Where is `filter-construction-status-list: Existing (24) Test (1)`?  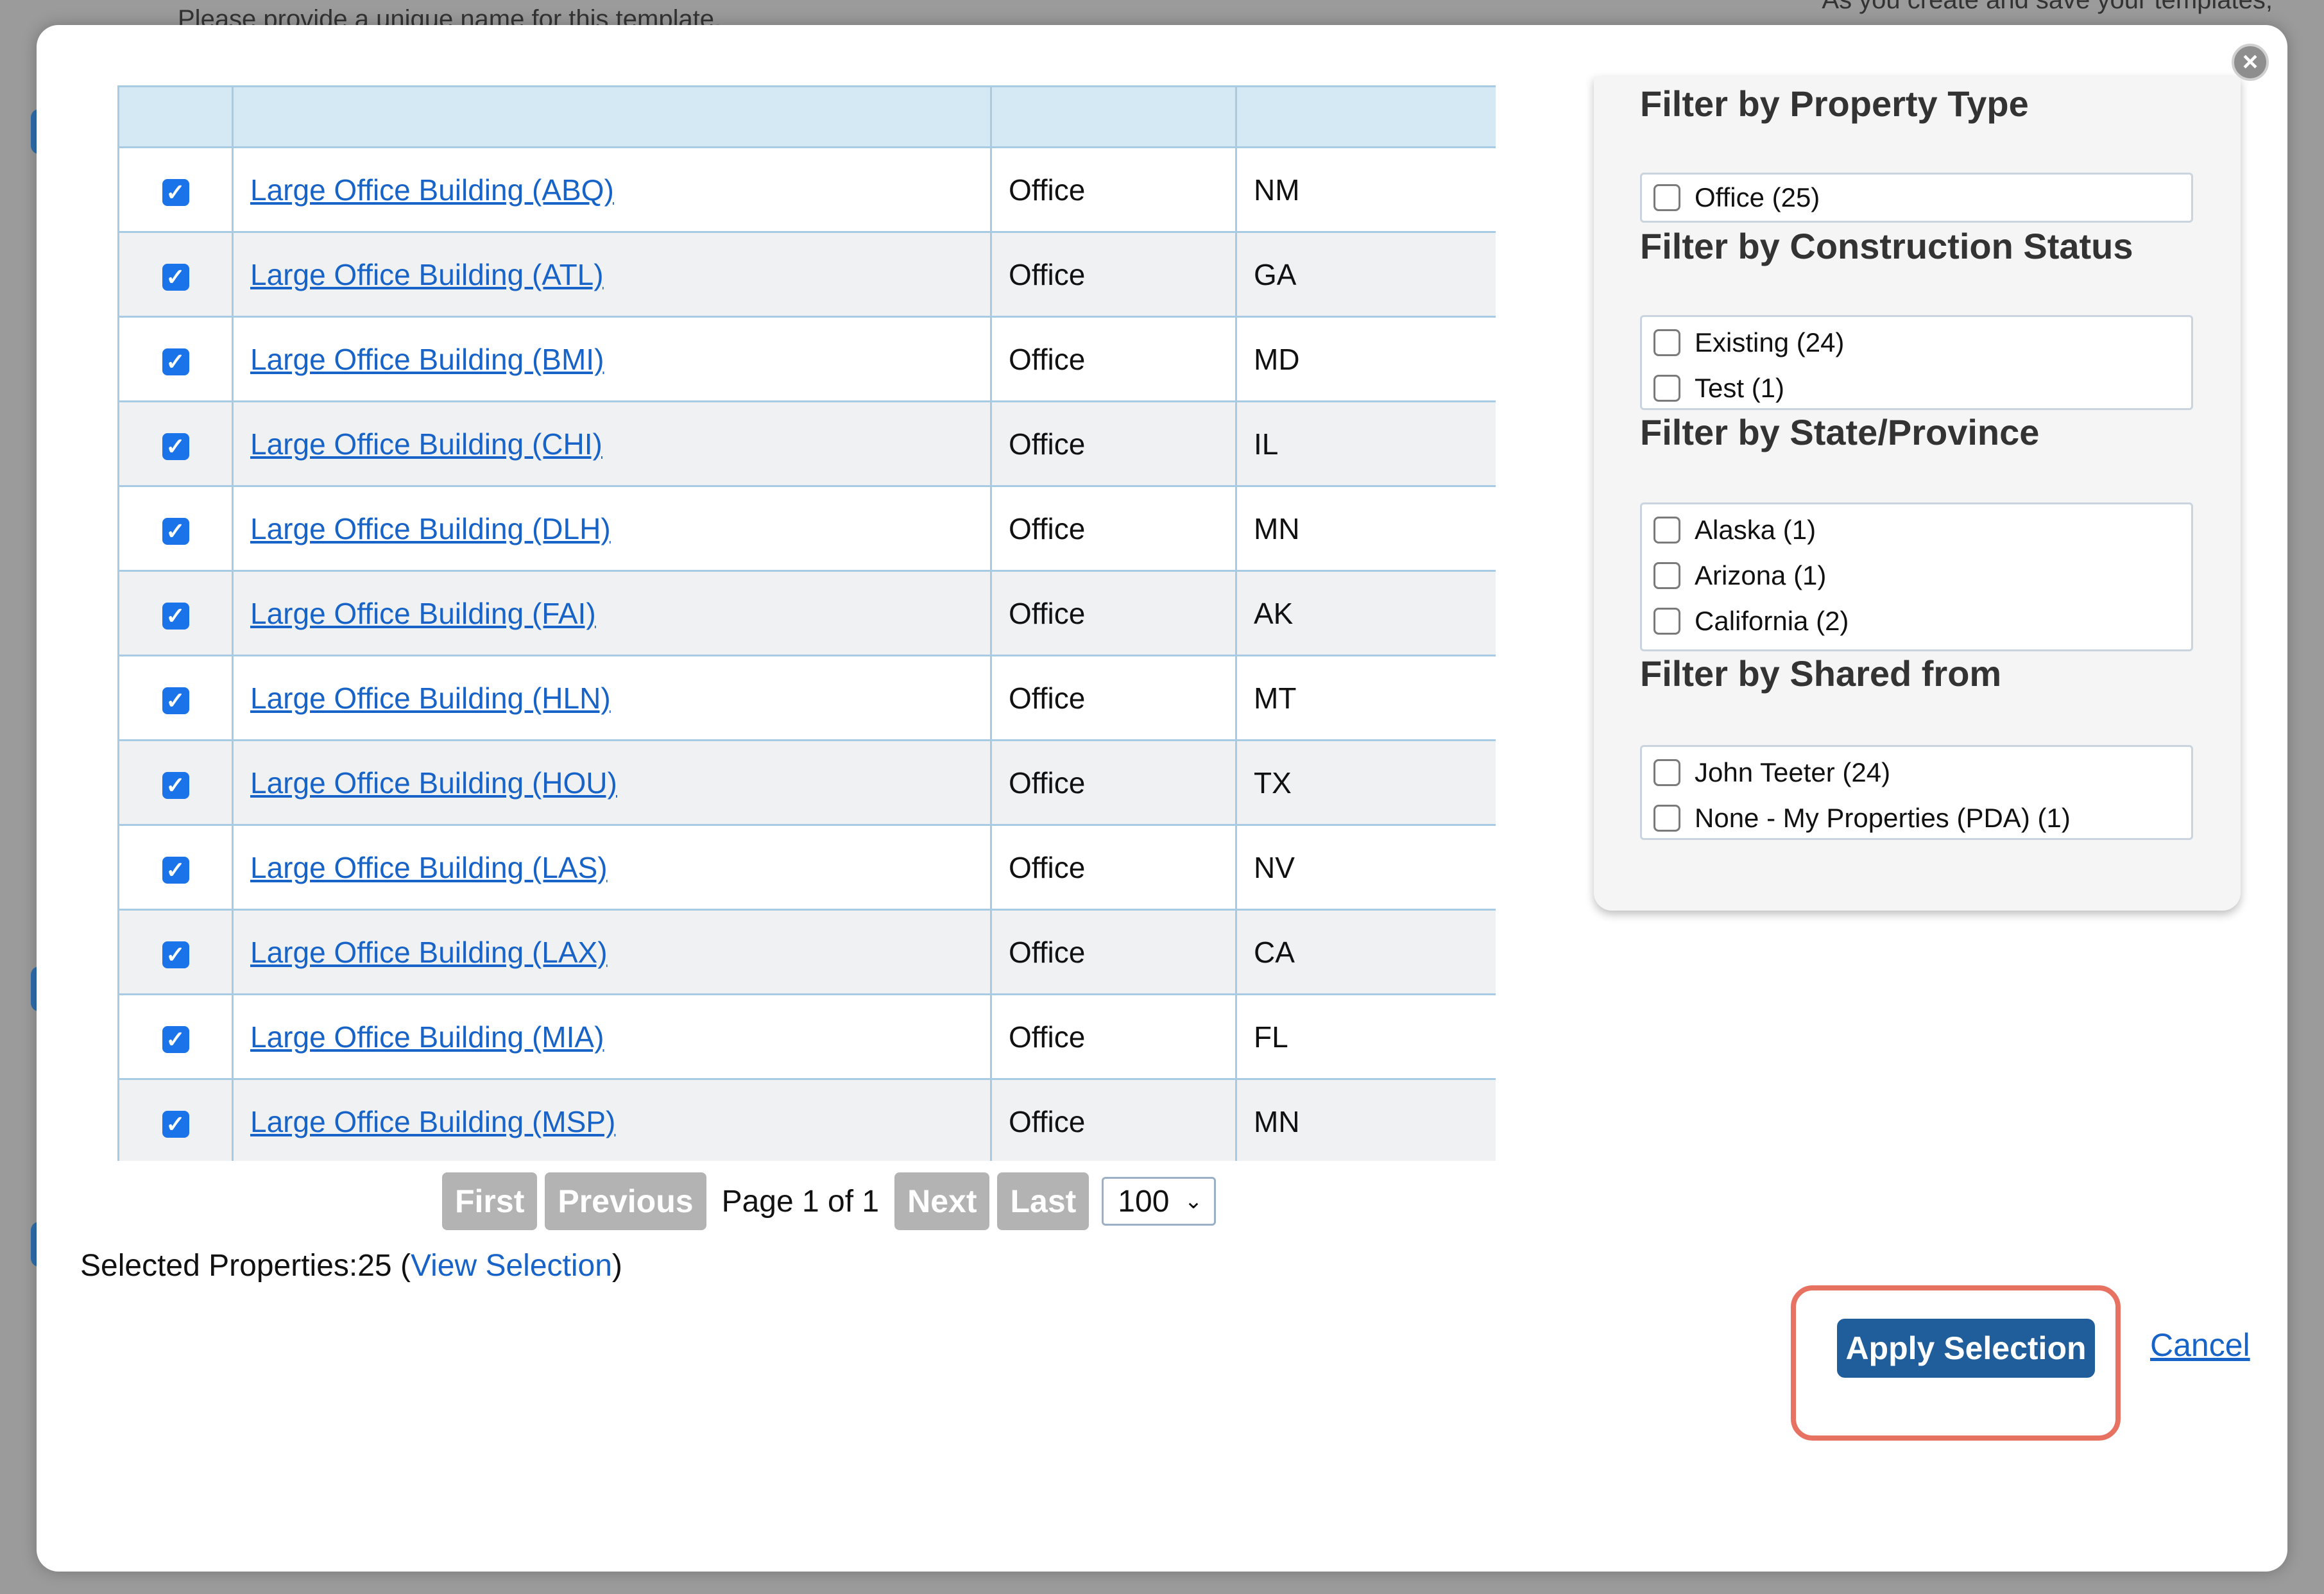
filter-construction-status-list: Existing (24) Test (1) is located at coordinates (1916, 362).